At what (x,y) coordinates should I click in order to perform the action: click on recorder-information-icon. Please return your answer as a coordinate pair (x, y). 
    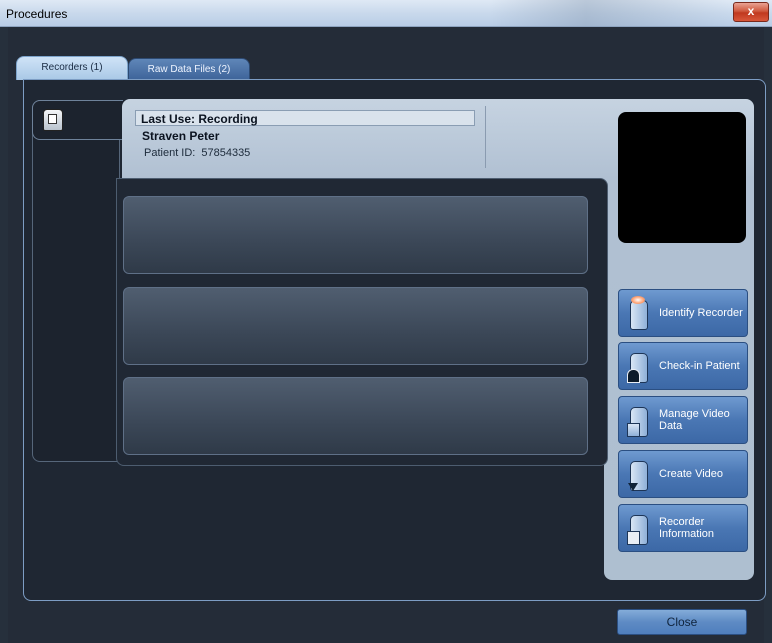
    Looking at the image, I should click on (638, 528).